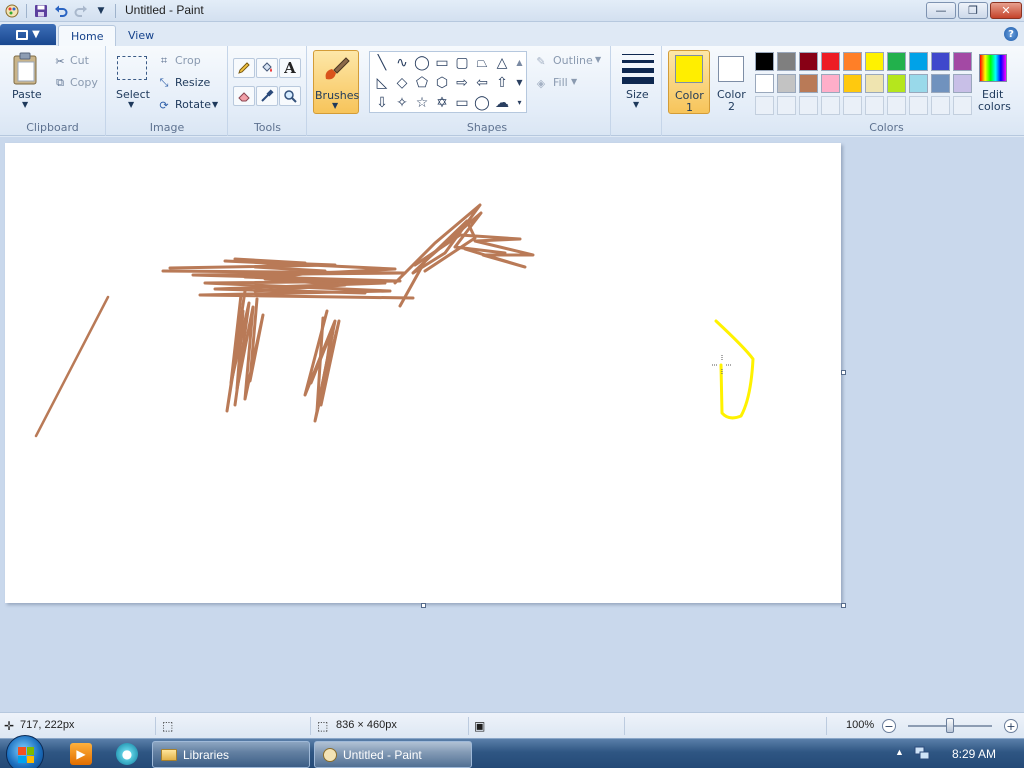  Describe the element at coordinates (442, 103) in the screenshot. I see `shape-six-point-star-icon: ✡` at that location.